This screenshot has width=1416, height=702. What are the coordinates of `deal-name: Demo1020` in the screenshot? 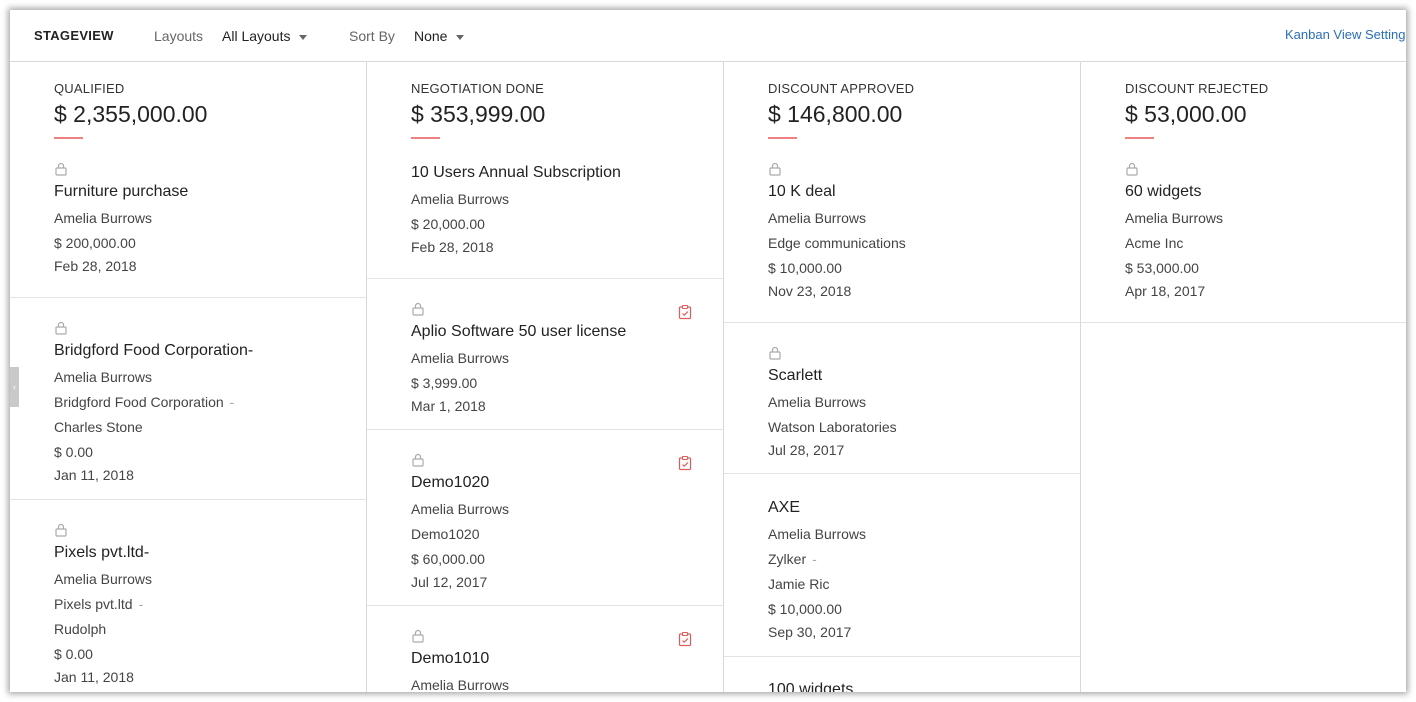 It's located at (450, 482).